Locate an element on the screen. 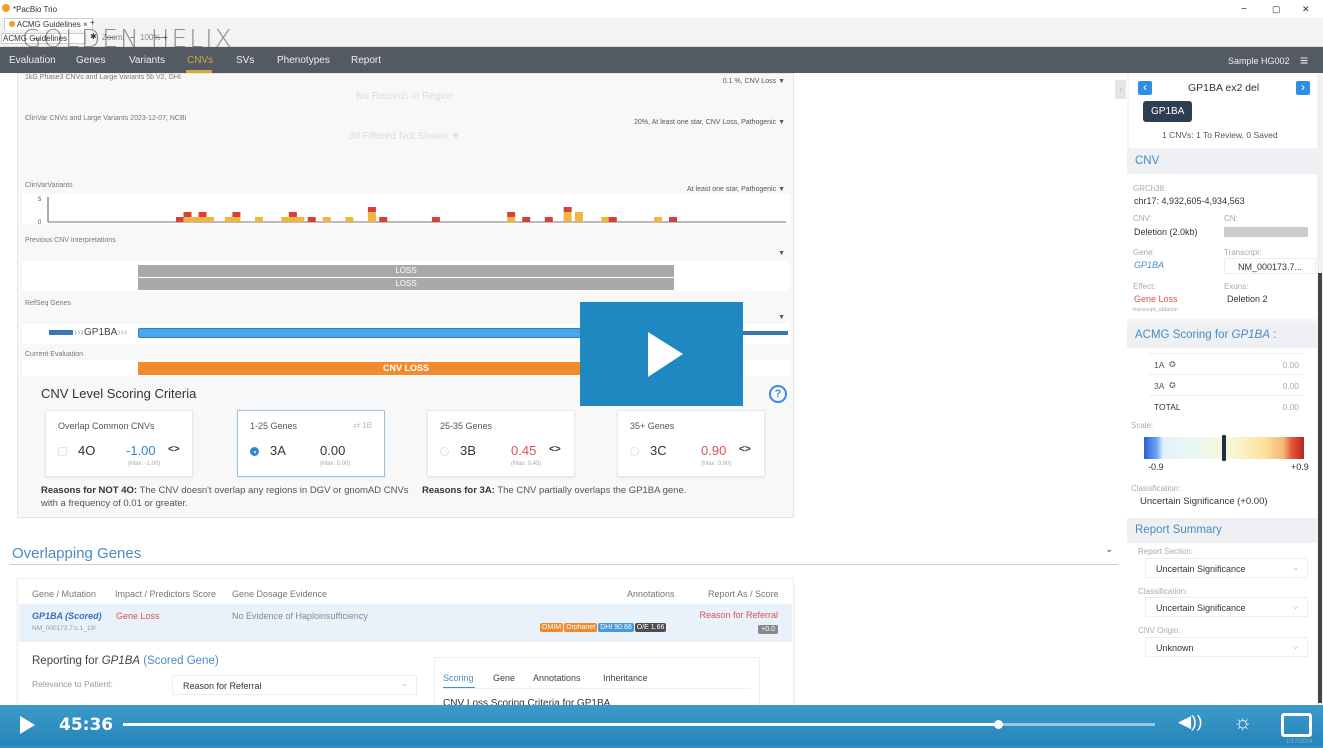 This screenshot has height=748, width=1323. sample-name: Sample HG002 is located at coordinates (1259, 61).